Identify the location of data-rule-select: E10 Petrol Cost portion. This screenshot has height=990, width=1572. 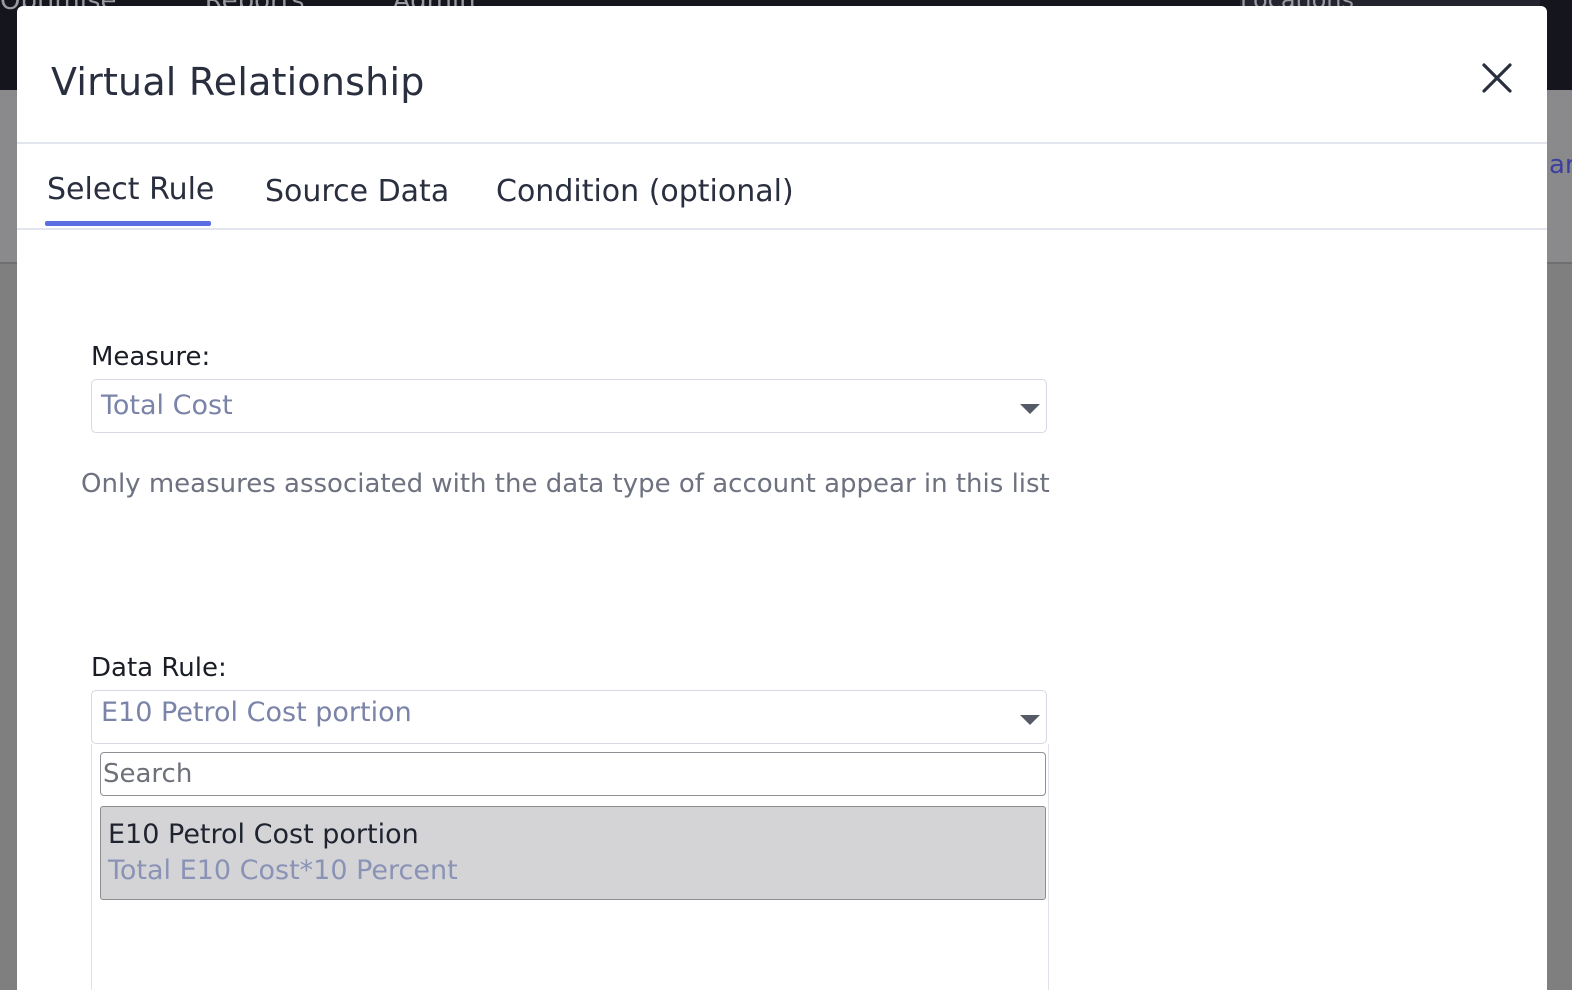
(569, 717).